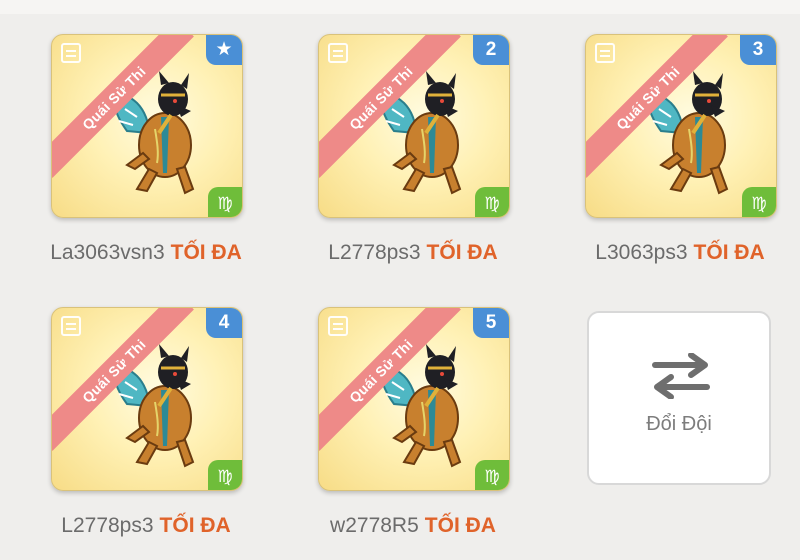  Describe the element at coordinates (679, 424) in the screenshot. I see `swap-team-label: Đổi Đội` at that location.